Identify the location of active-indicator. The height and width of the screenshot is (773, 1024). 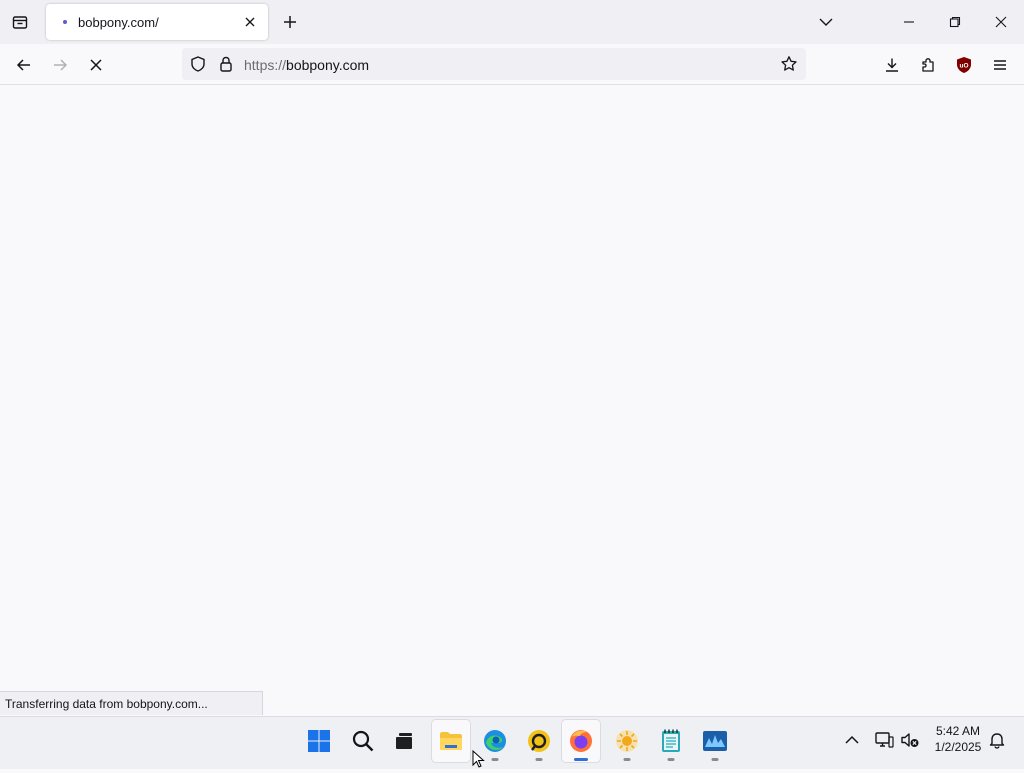
(581, 759).